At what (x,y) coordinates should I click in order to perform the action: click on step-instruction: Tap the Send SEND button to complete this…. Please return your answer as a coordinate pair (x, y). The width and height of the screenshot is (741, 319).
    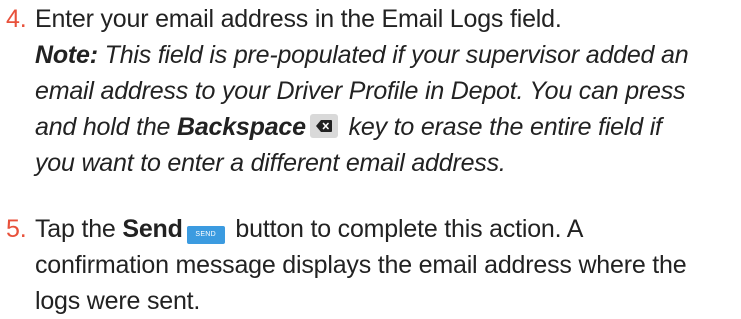
    Looking at the image, I should click on (360, 229).